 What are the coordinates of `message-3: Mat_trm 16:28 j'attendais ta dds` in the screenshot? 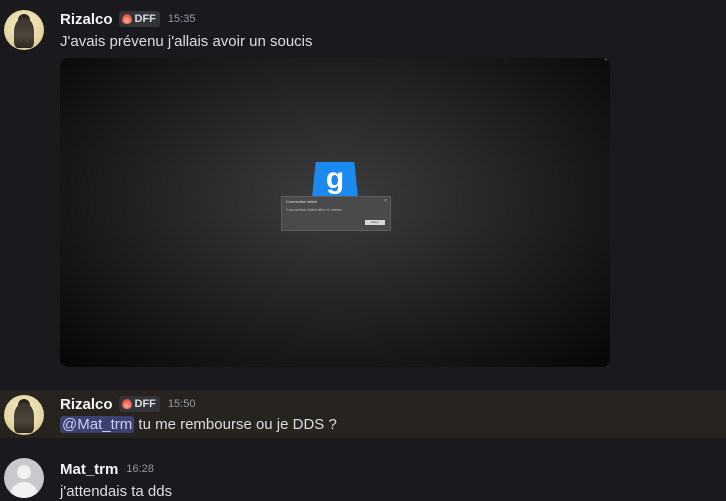 It's located at (363, 476).